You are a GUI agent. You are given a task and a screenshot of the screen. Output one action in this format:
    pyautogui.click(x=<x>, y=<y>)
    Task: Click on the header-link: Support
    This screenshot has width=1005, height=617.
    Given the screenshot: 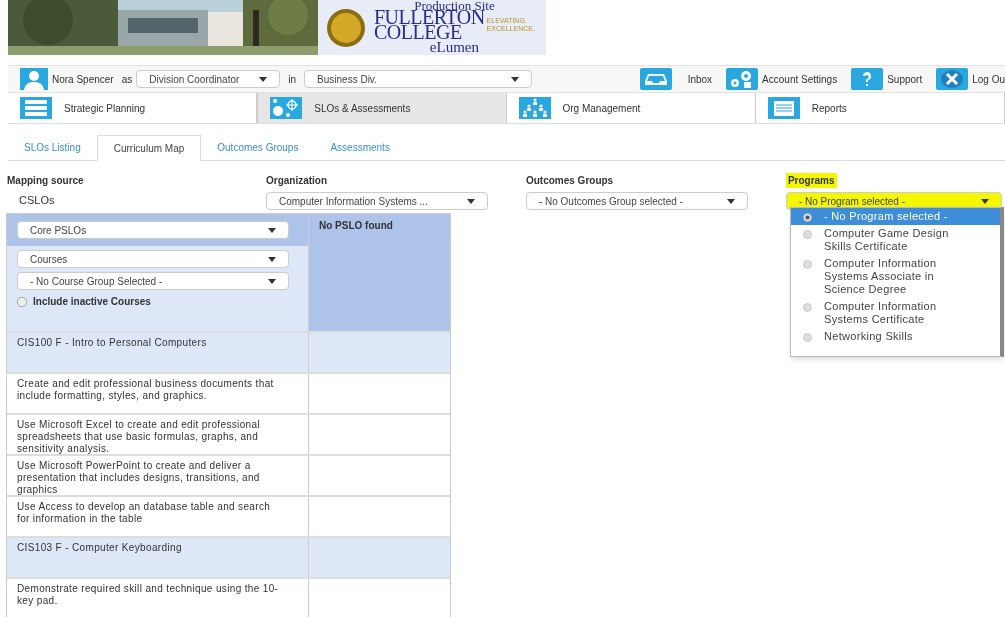 What is the action you would take?
    pyautogui.click(x=887, y=79)
    